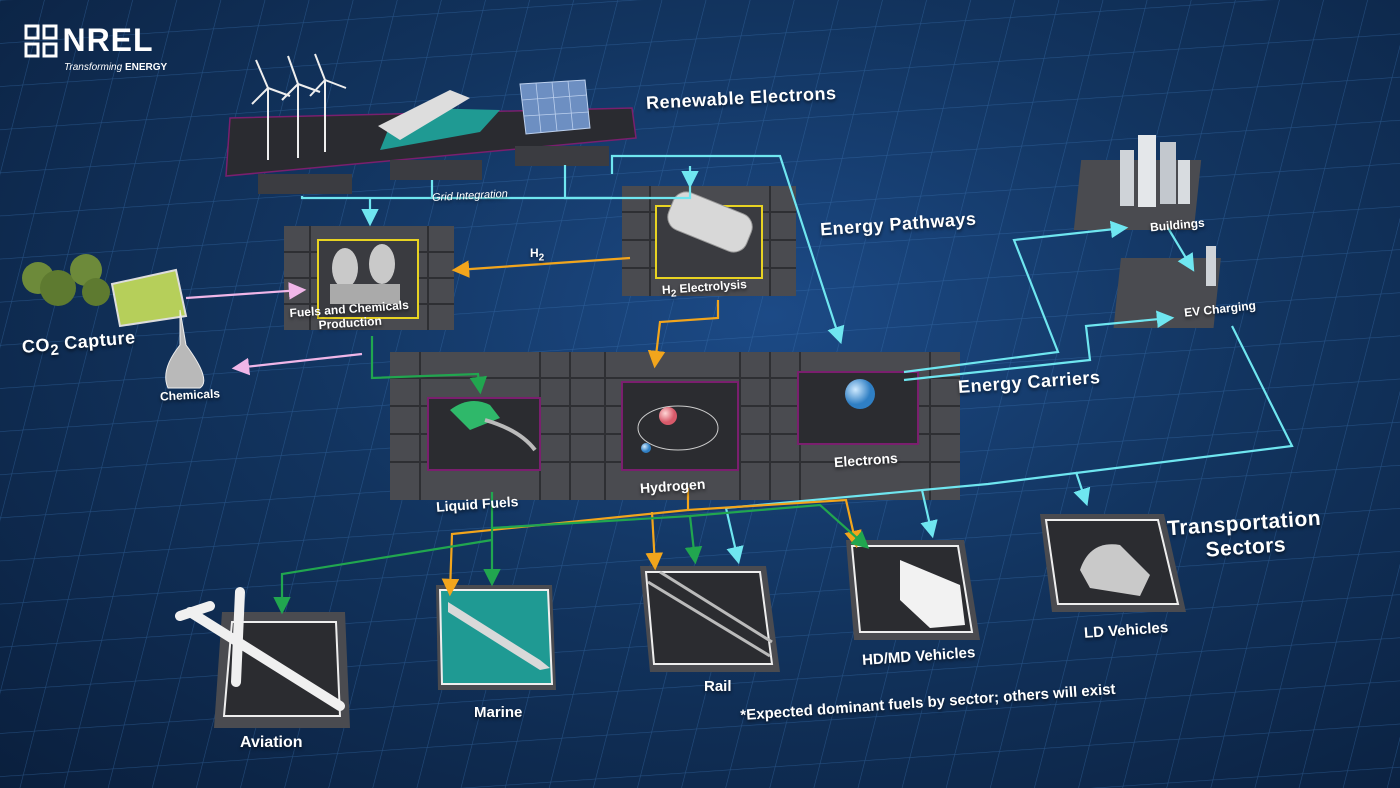 The width and height of the screenshot is (1400, 788). I want to click on rail-tile, so click(710, 619).